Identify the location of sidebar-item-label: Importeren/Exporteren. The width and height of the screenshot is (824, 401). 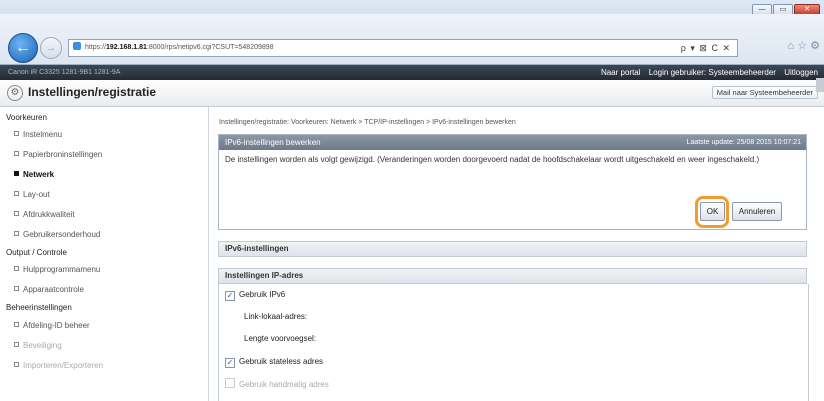
(63, 365).